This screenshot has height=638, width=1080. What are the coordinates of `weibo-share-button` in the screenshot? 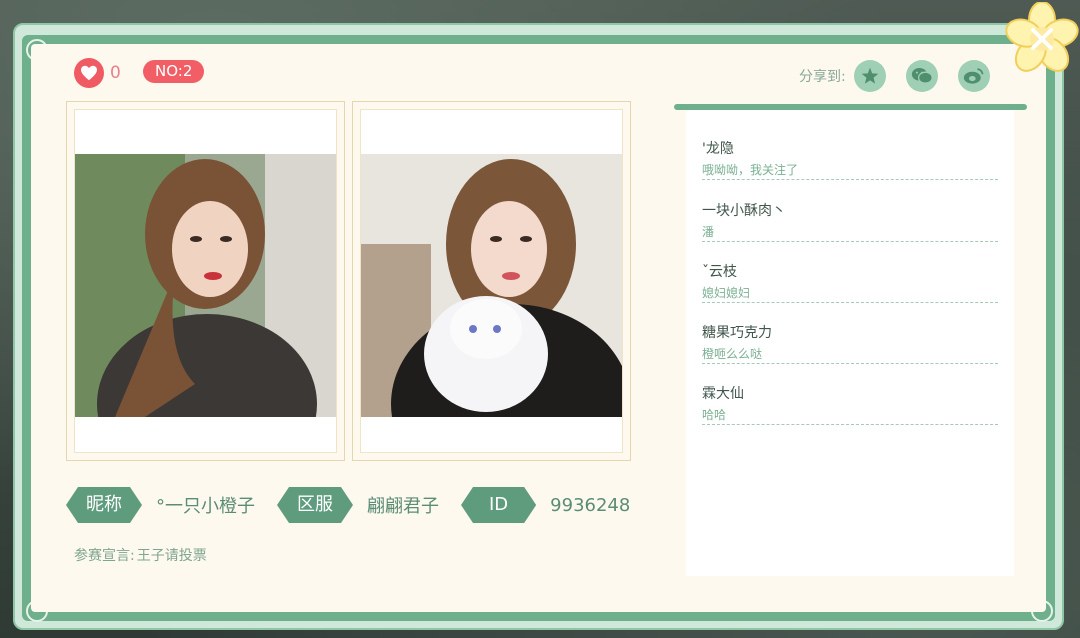 It's located at (973, 76).